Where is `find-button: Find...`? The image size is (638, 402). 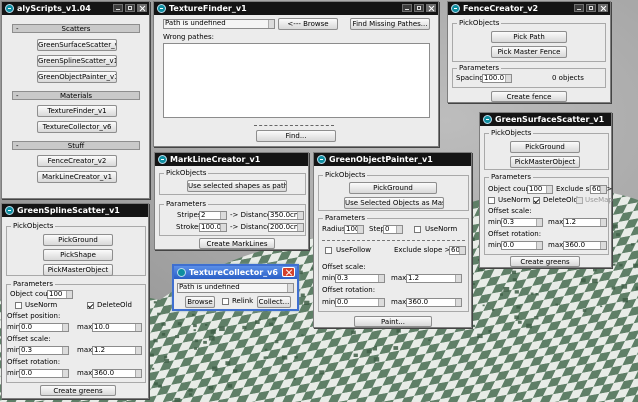
find-button: Find... is located at coordinates (296, 136).